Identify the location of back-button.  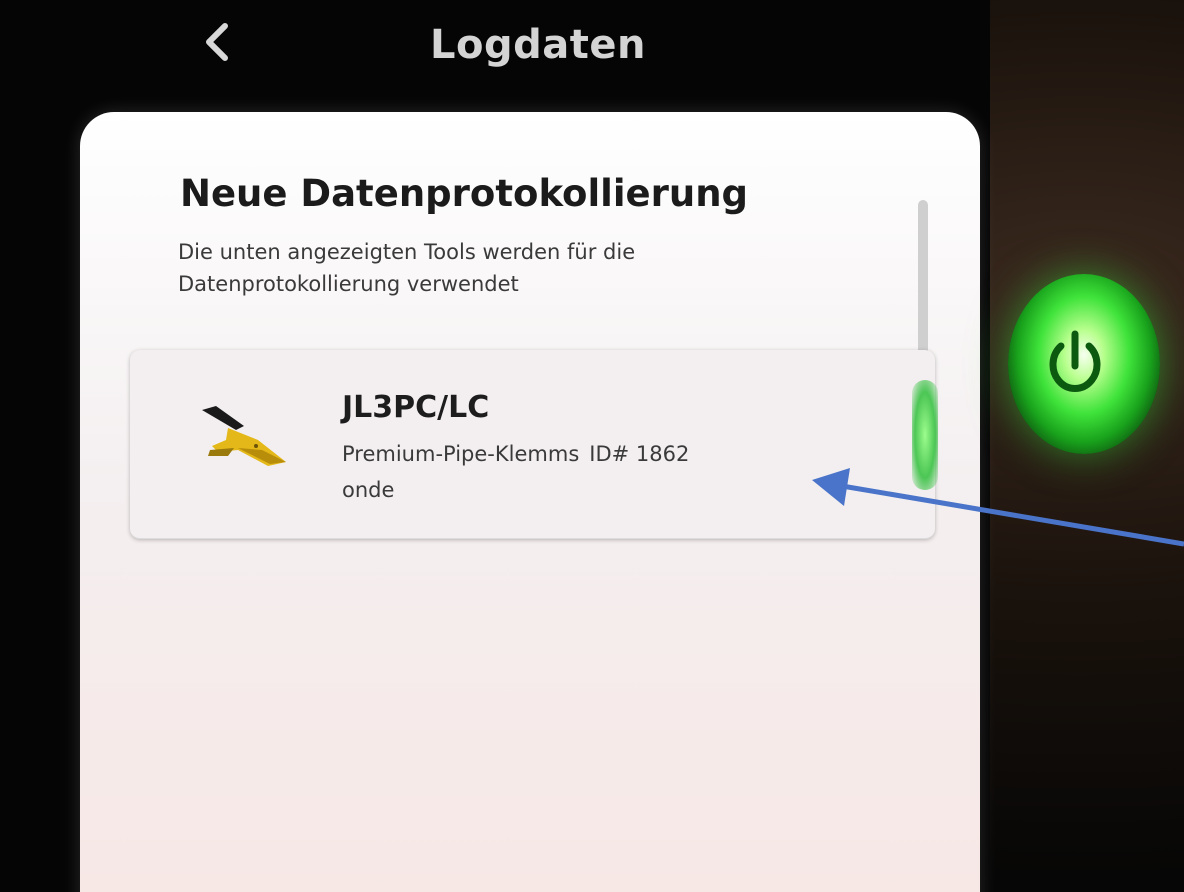
(216, 45).